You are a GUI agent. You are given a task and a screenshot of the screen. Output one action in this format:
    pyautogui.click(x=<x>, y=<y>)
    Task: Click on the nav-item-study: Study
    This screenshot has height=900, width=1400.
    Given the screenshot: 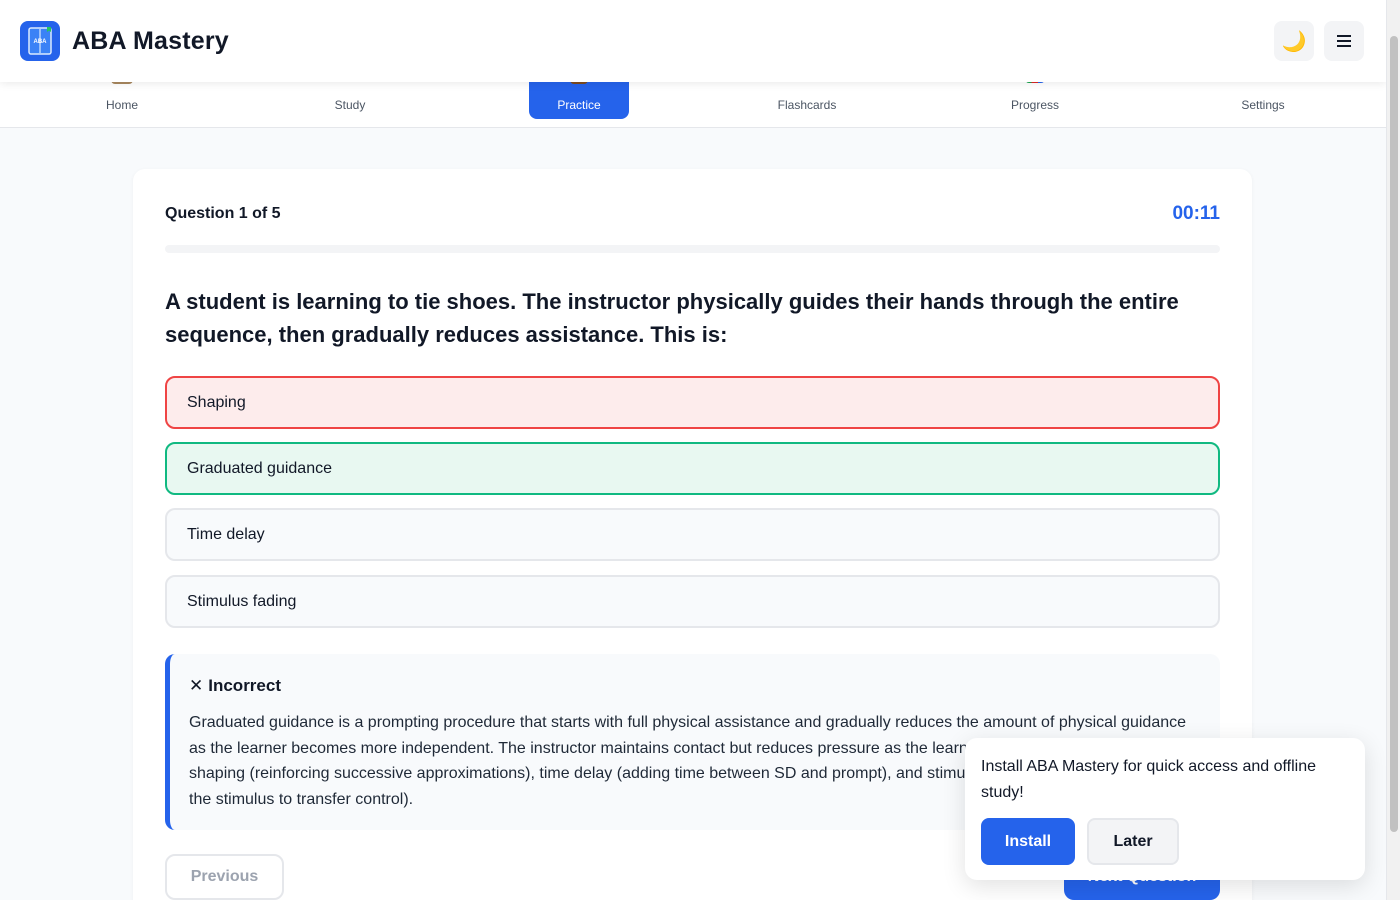 What is the action you would take?
    pyautogui.click(x=350, y=97)
    